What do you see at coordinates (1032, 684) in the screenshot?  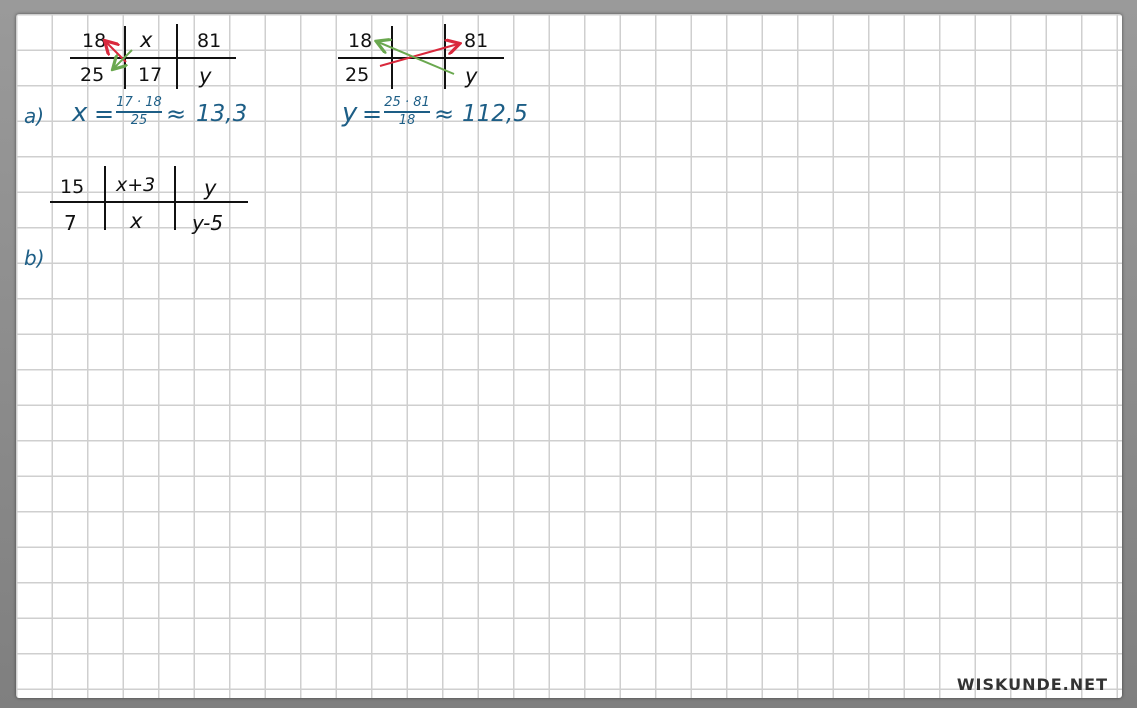 I see `wiskunde-logo: WISKUNDE.NET` at bounding box center [1032, 684].